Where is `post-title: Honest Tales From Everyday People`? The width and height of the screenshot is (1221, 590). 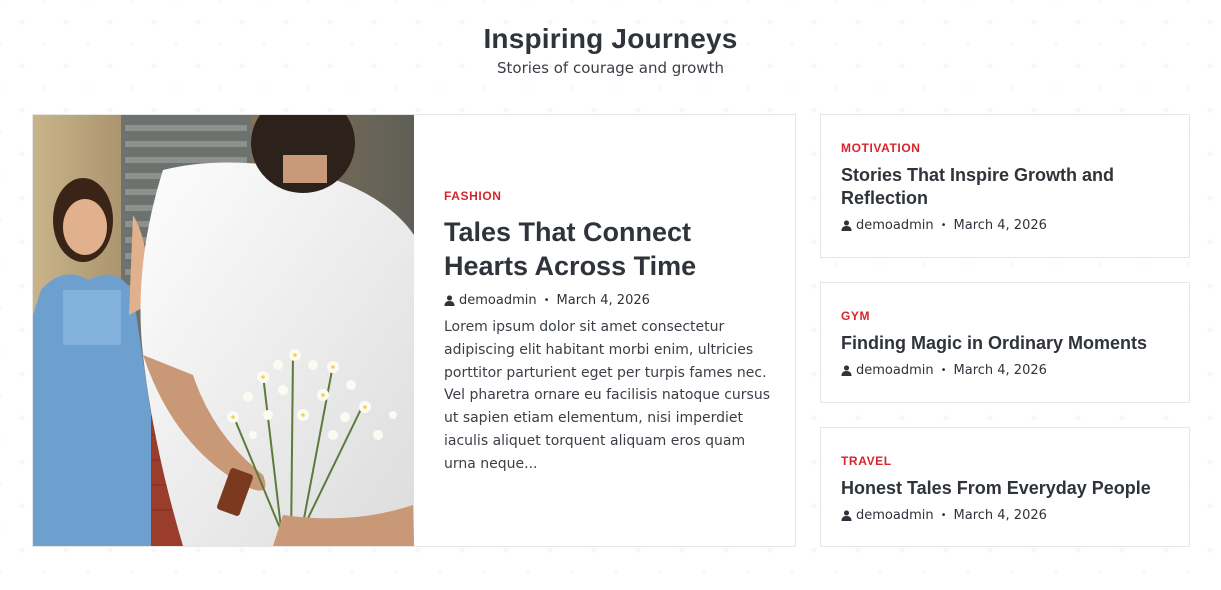
post-title: Honest Tales From Everyday People is located at coordinates (1005, 488).